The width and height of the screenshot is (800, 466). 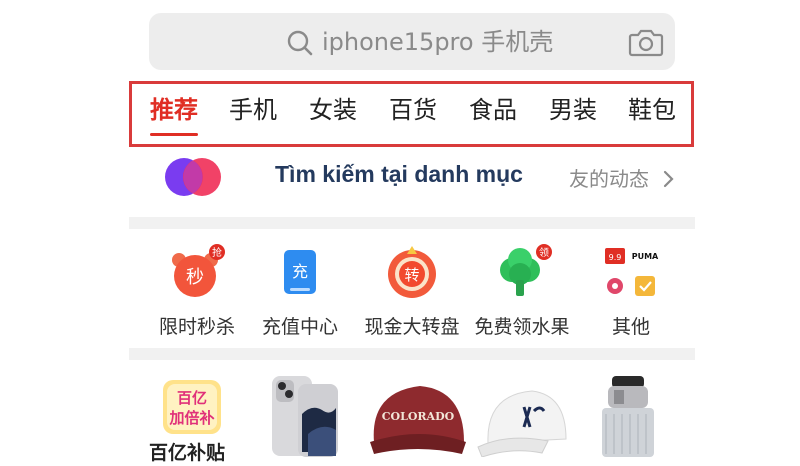 I want to click on banner-search-category-text: Tìm kiếm tại danh mục, so click(x=399, y=174).